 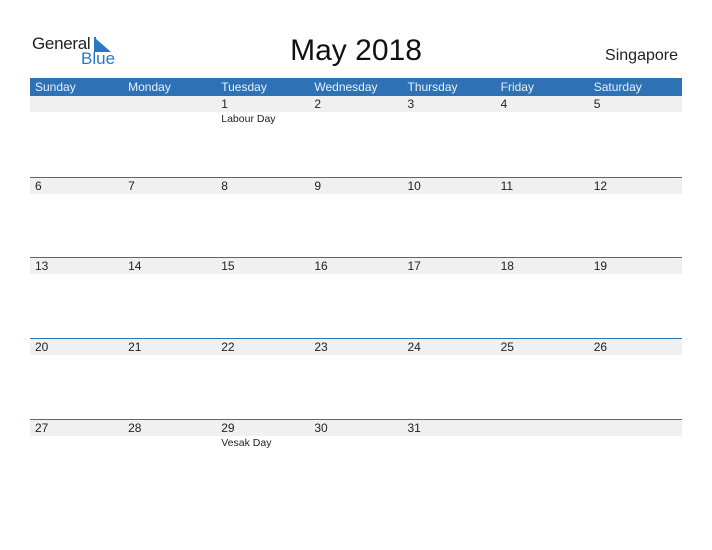 What do you see at coordinates (135, 266) in the screenshot?
I see `day-number: 14` at bounding box center [135, 266].